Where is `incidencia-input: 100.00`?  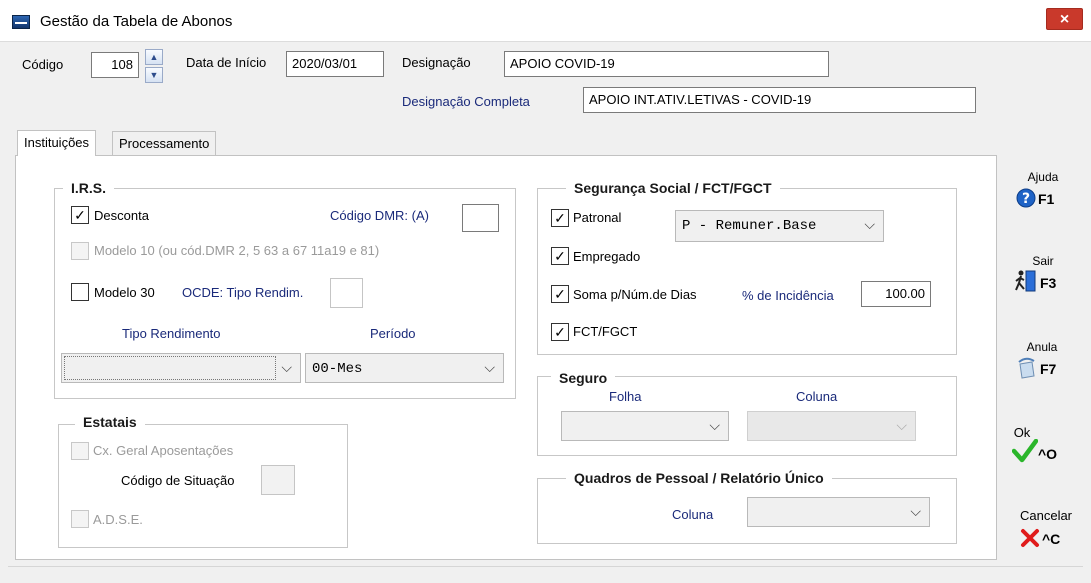
incidencia-input: 100.00 is located at coordinates (896, 294).